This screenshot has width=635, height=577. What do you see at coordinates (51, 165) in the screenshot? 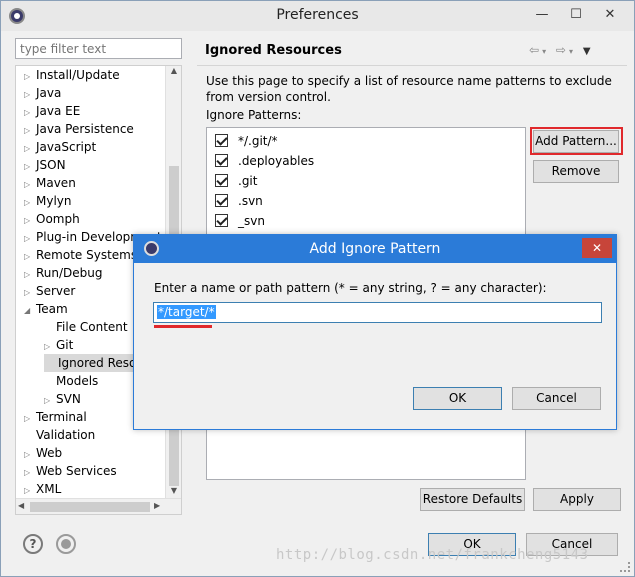
I see `sidebar-item-label: JSON` at bounding box center [51, 165].